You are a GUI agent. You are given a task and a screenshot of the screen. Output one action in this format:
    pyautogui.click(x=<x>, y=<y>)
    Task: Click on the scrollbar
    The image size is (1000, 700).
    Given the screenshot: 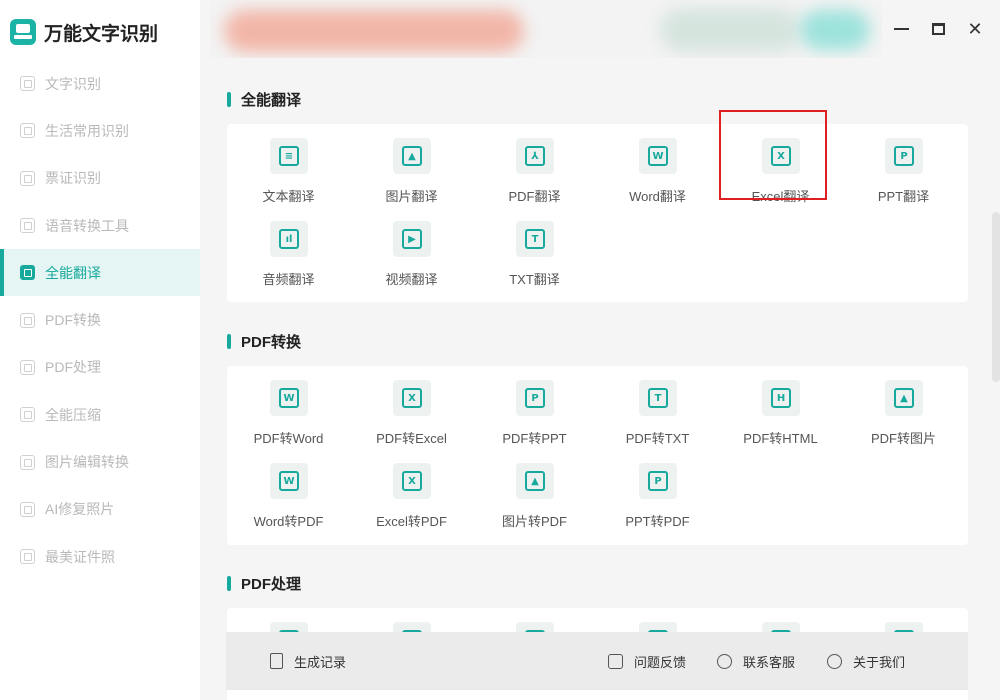 What is the action you would take?
    pyautogui.click(x=996, y=297)
    